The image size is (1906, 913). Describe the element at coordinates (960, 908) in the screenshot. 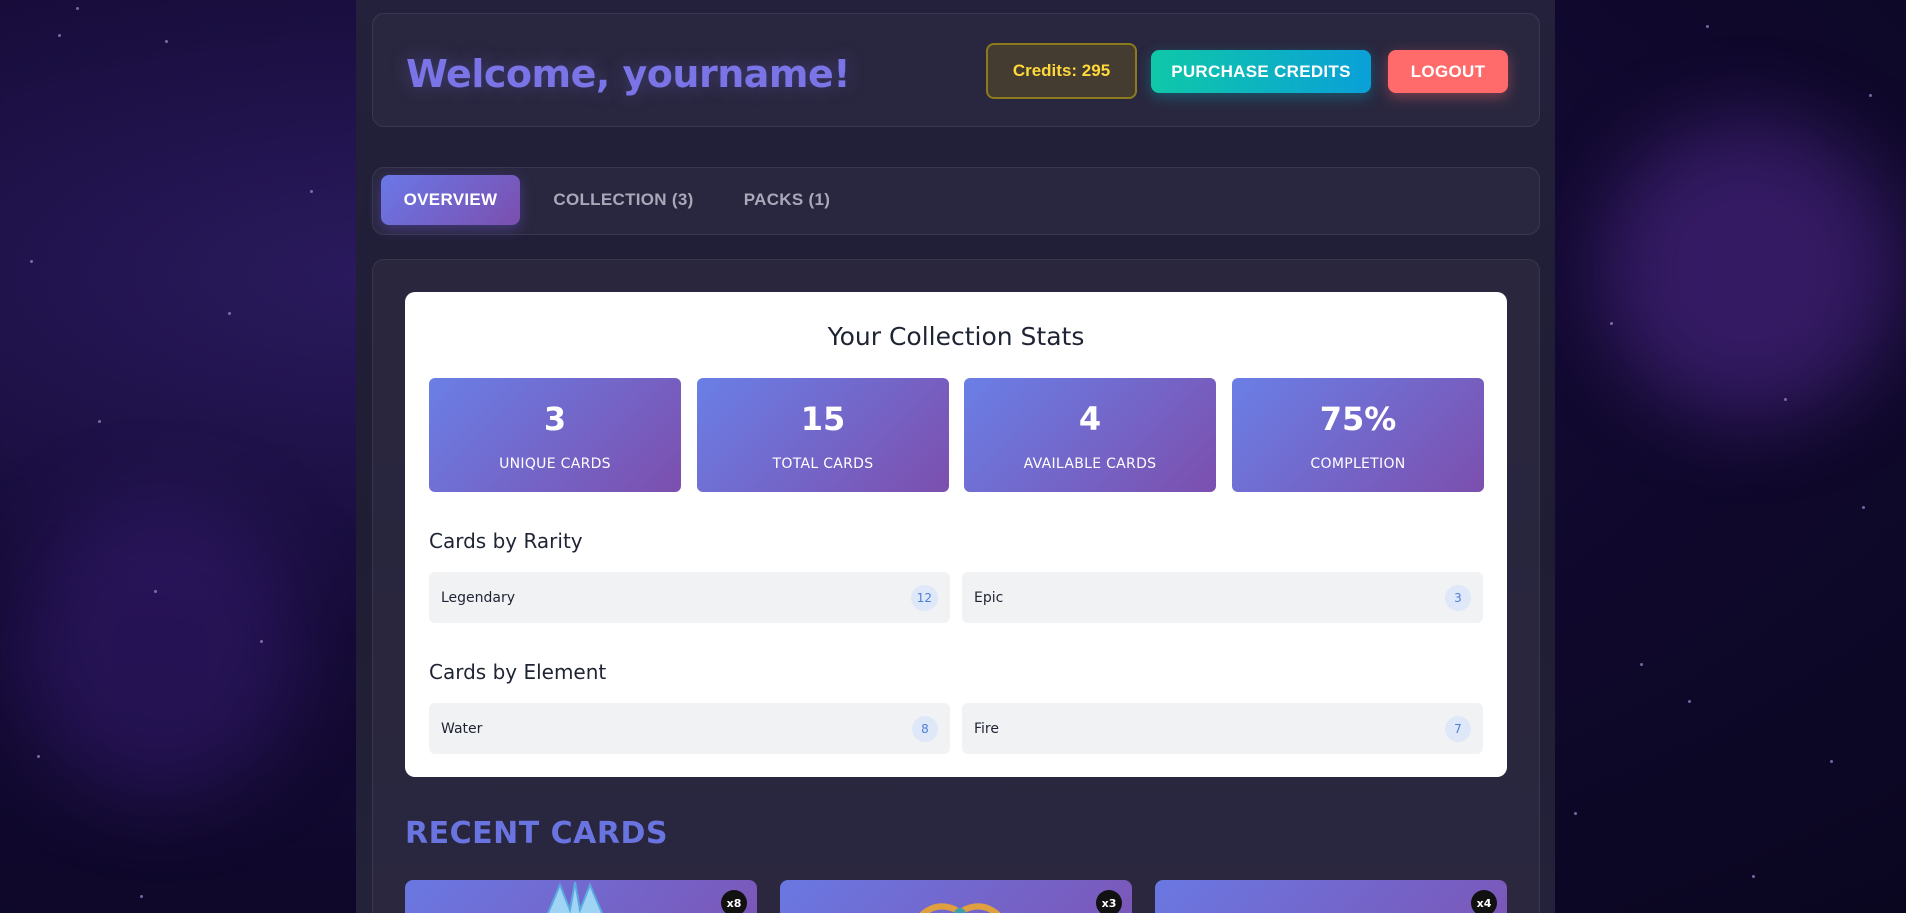

I see `fire-dragon-icon` at that location.